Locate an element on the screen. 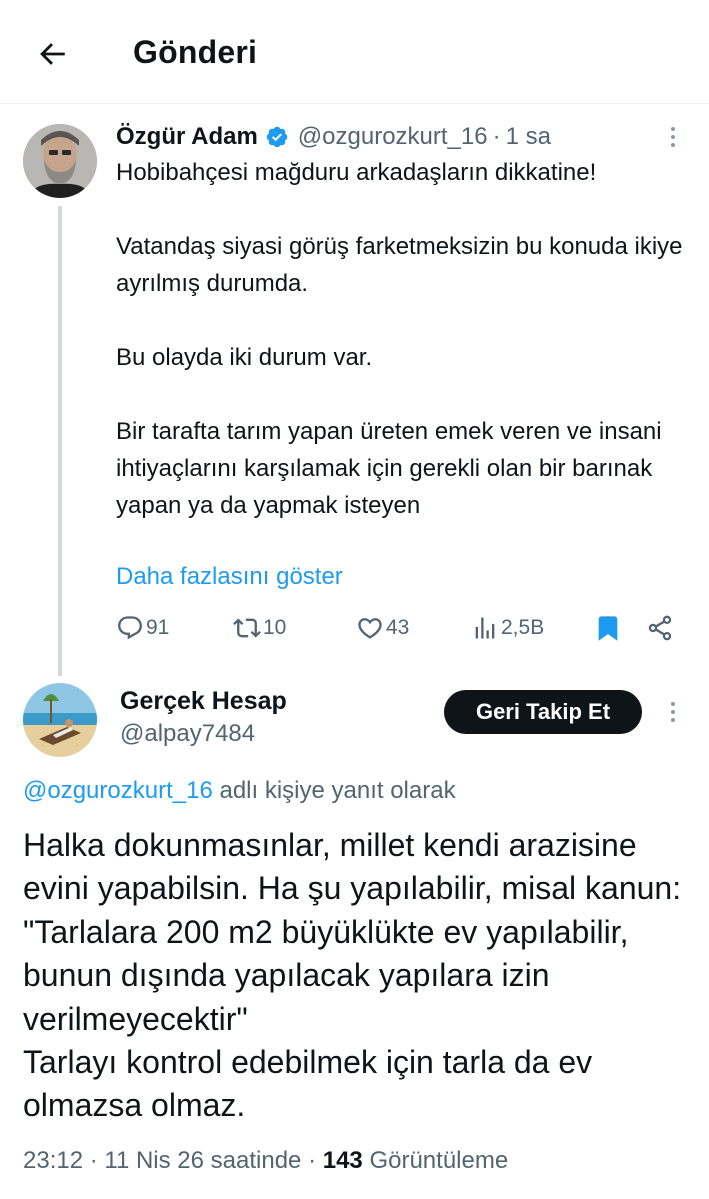 The height and width of the screenshot is (1199, 709). reply-author-handle: @alpay7484 is located at coordinates (187, 734).